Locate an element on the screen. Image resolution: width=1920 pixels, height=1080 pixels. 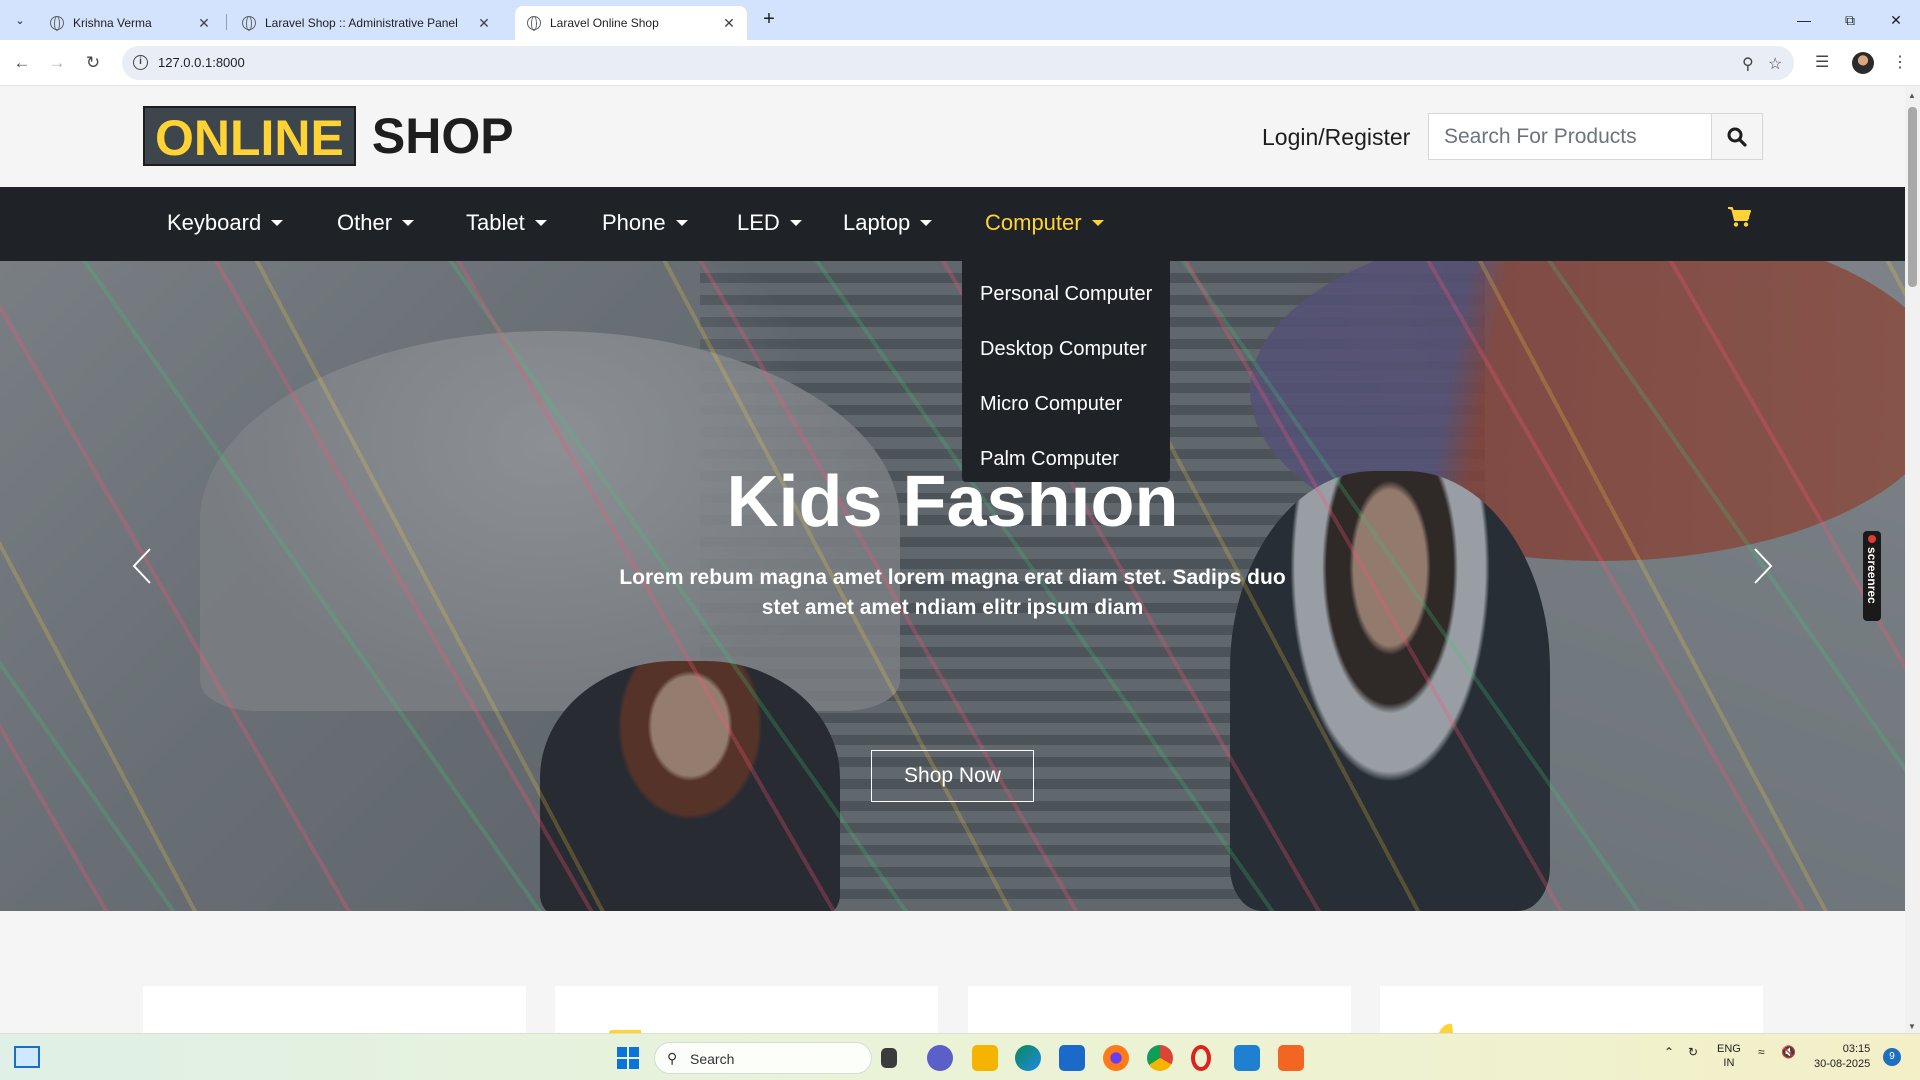
volume-muted-icon: 🔇 is located at coordinates (1788, 1052).